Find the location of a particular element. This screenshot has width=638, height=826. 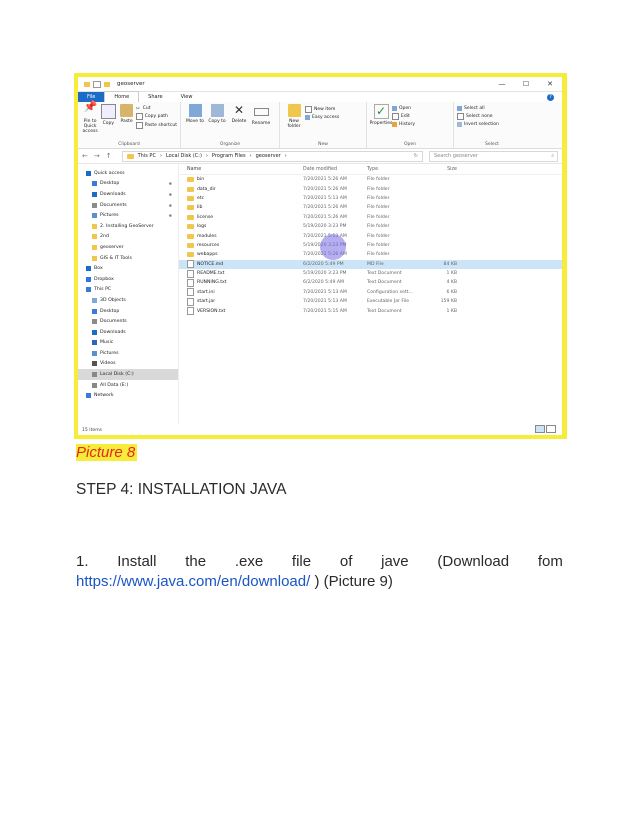

tab-view: View is located at coordinates (187, 97).